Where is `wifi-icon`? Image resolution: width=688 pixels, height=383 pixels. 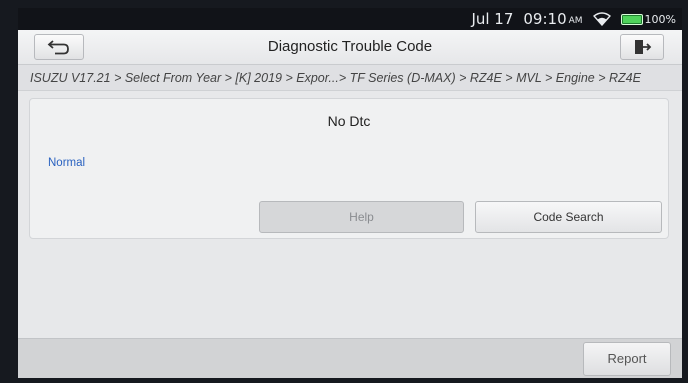
wifi-icon is located at coordinates (601, 19).